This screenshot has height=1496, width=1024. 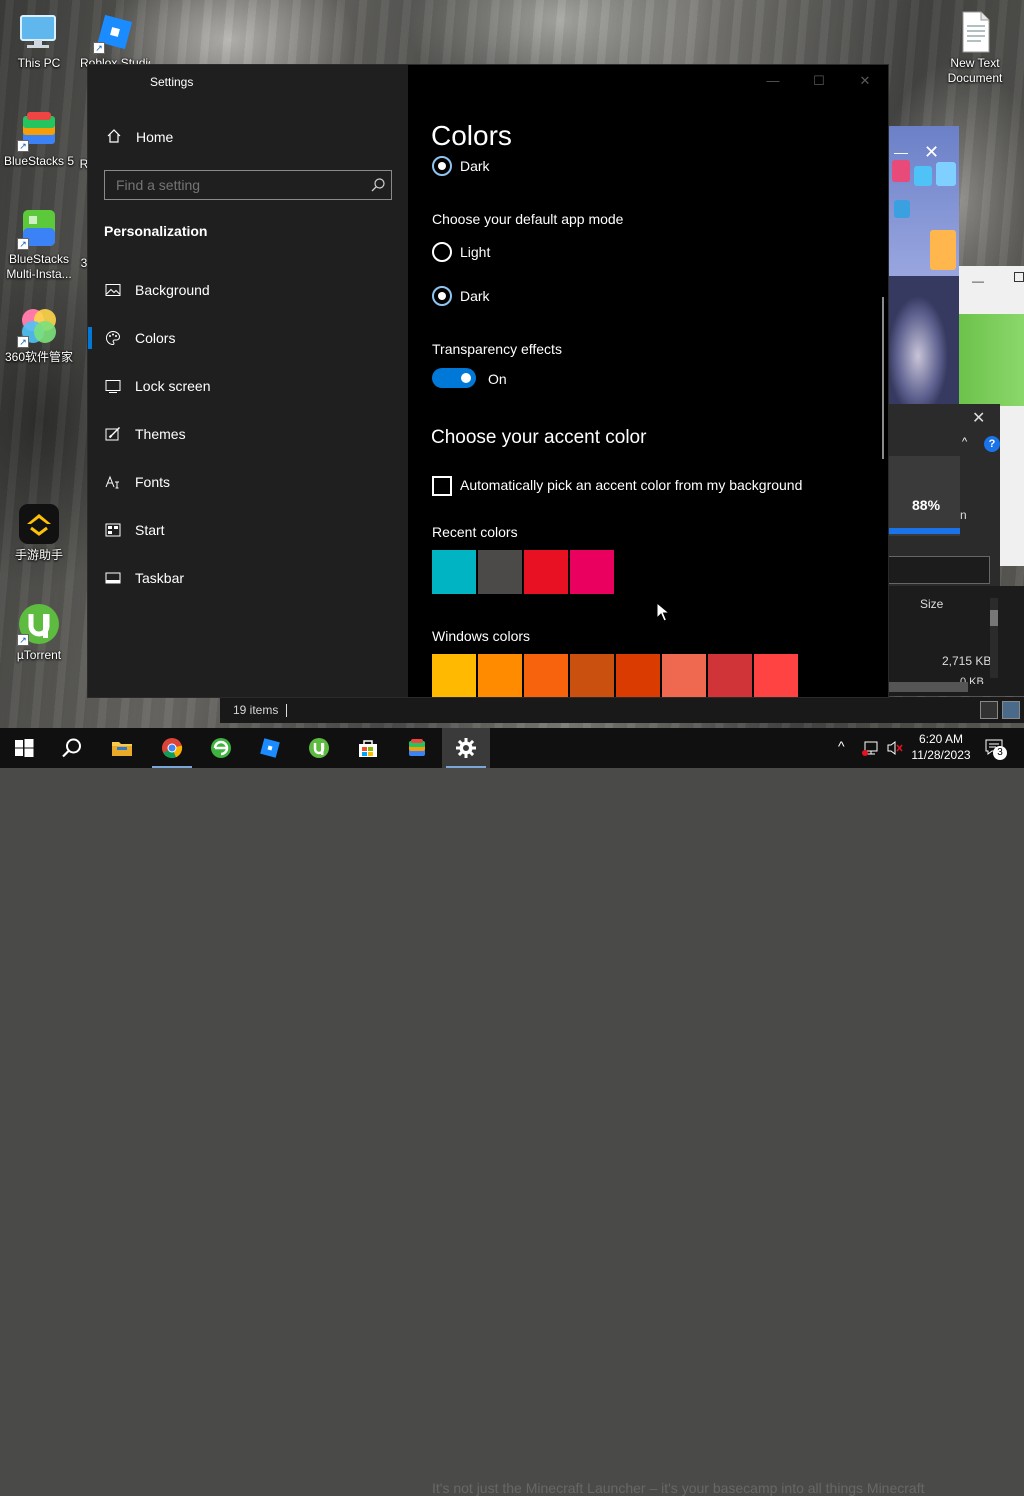 What do you see at coordinates (956, 641) in the screenshot?
I see `background-window-file-list` at bounding box center [956, 641].